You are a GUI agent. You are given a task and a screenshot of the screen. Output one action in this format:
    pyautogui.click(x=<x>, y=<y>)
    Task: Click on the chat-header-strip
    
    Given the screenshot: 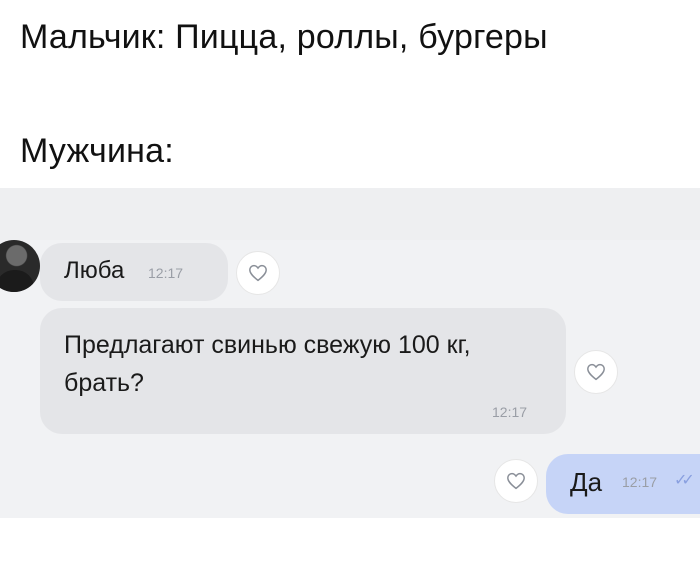 What is the action you would take?
    pyautogui.click(x=350, y=214)
    